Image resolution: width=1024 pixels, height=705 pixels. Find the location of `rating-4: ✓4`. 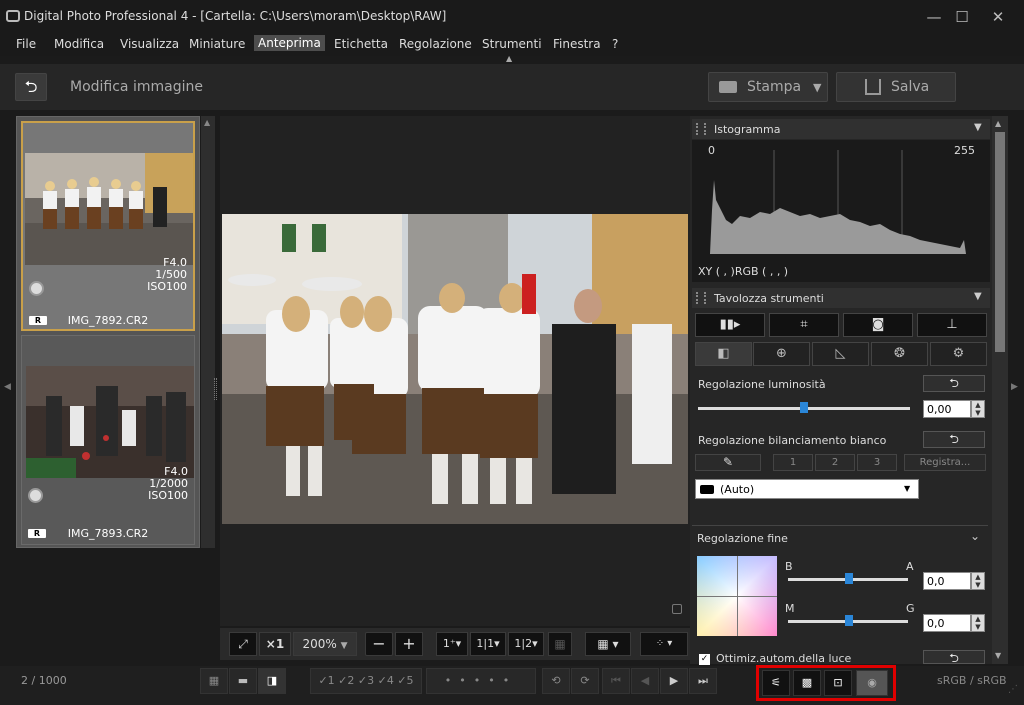

rating-4: ✓4 is located at coordinates (386, 680).